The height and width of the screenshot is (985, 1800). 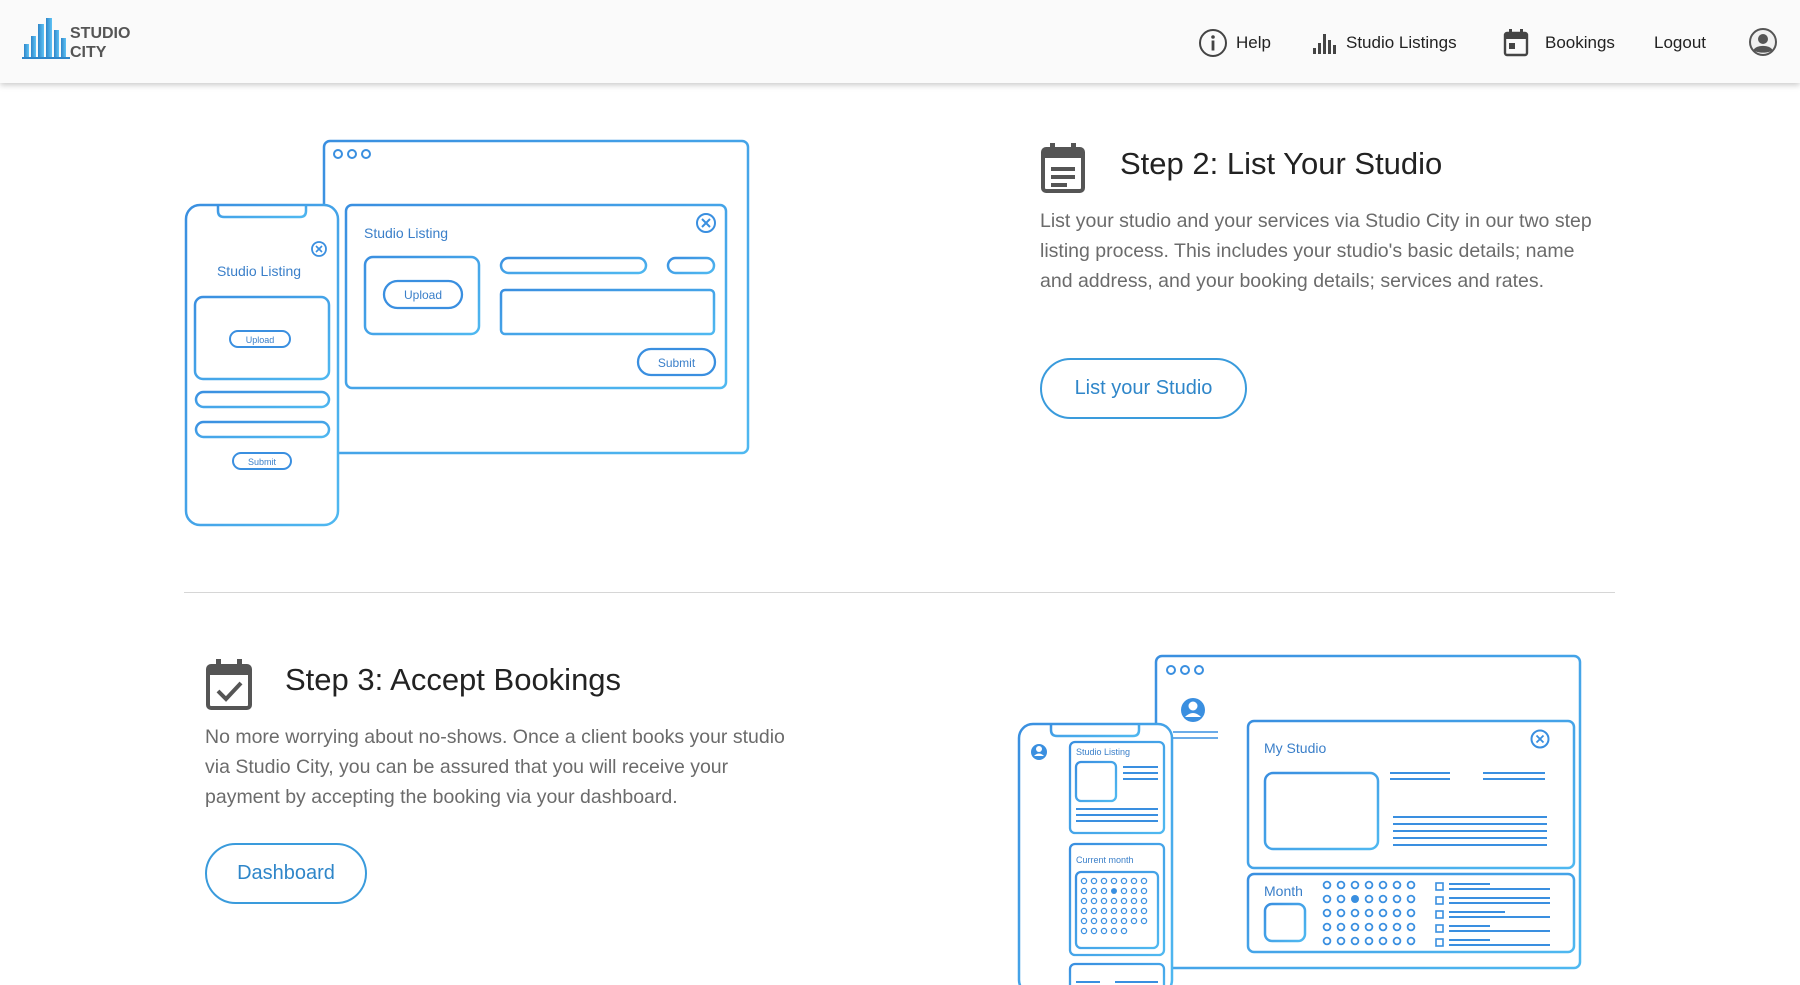 I want to click on phone-heading: Studio Listing, so click(x=259, y=271).